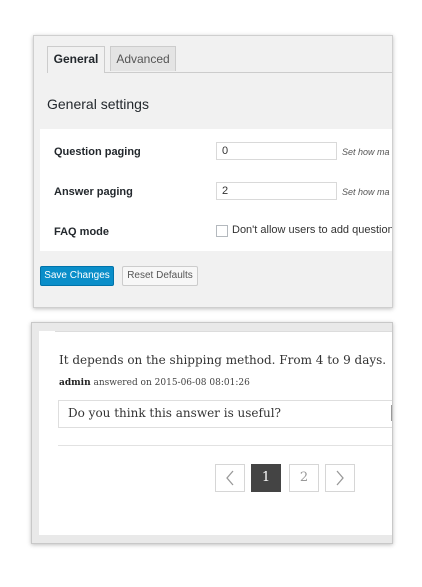 The height and width of the screenshot is (587, 422). I want to click on section-title: General settings, so click(98, 104).